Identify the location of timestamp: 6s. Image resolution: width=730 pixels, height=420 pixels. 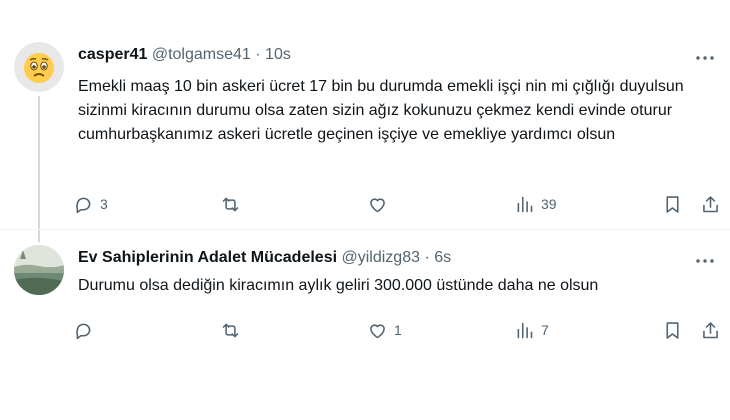
(442, 257).